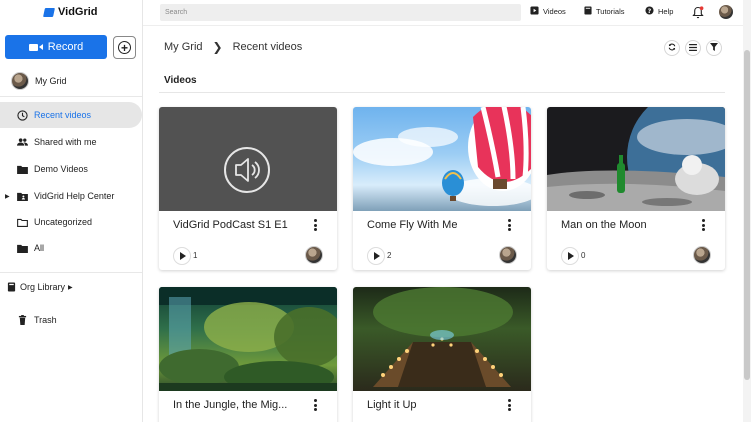  Describe the element at coordinates (554, 11) in the screenshot. I see `nav-videos-label: Videos` at that location.